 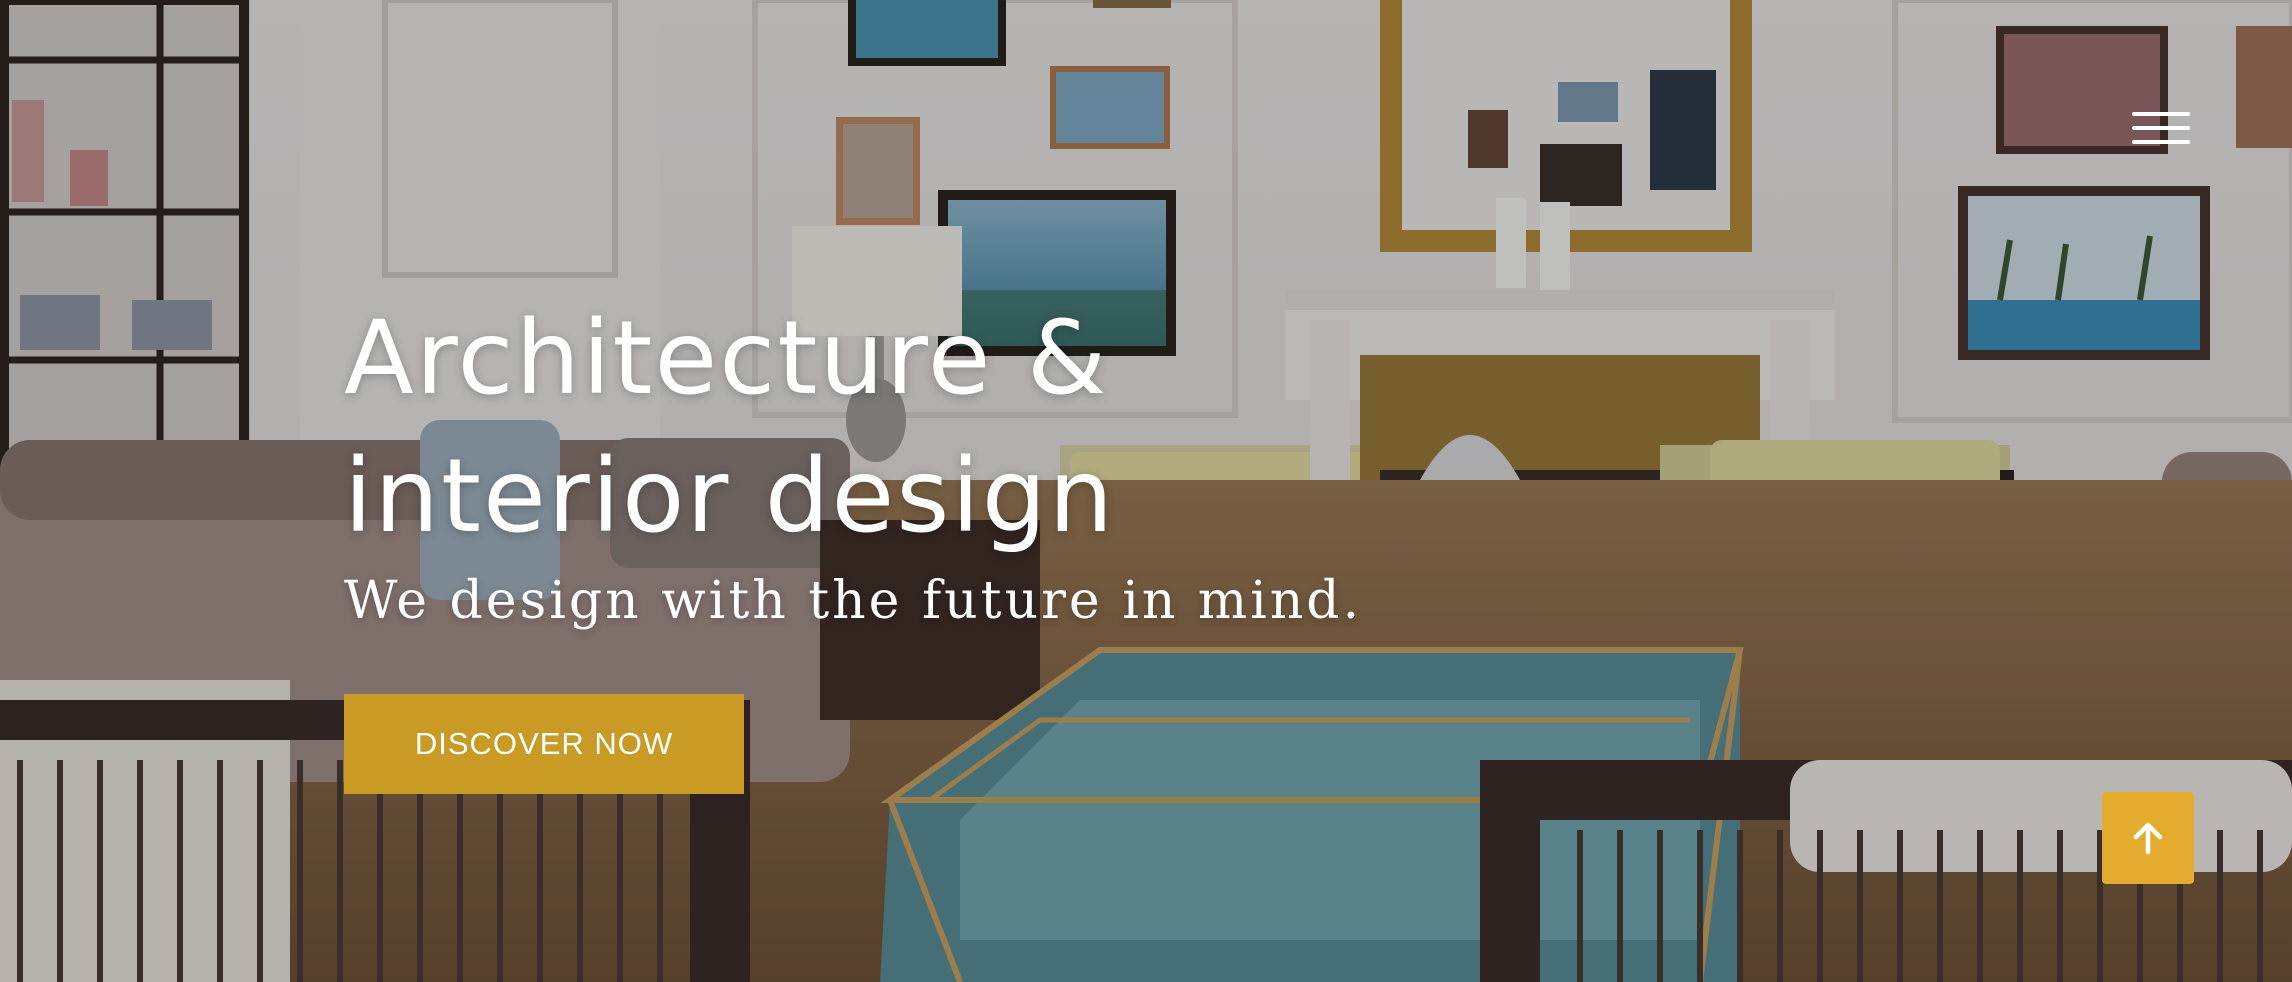 I want to click on hero-subtitle: We design with the future in mind., so click(x=853, y=601).